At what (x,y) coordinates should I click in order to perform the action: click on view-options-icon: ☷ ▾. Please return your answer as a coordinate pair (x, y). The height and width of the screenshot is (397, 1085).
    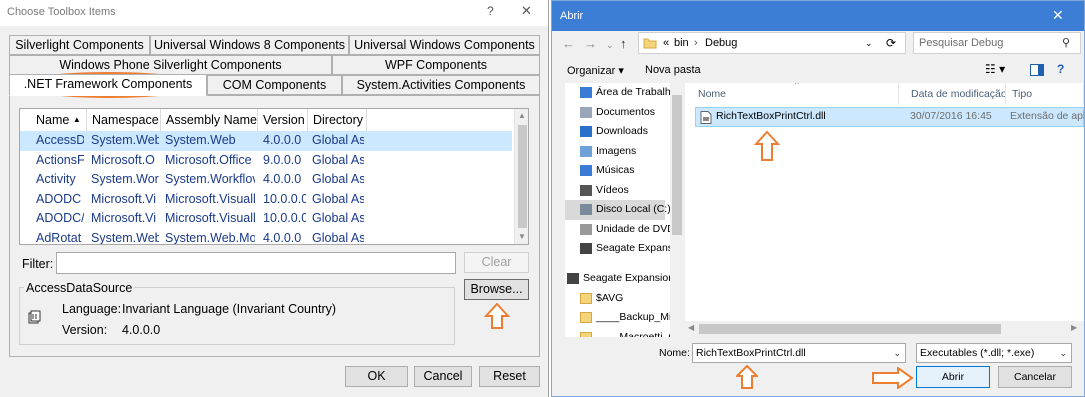
    Looking at the image, I should click on (995, 69).